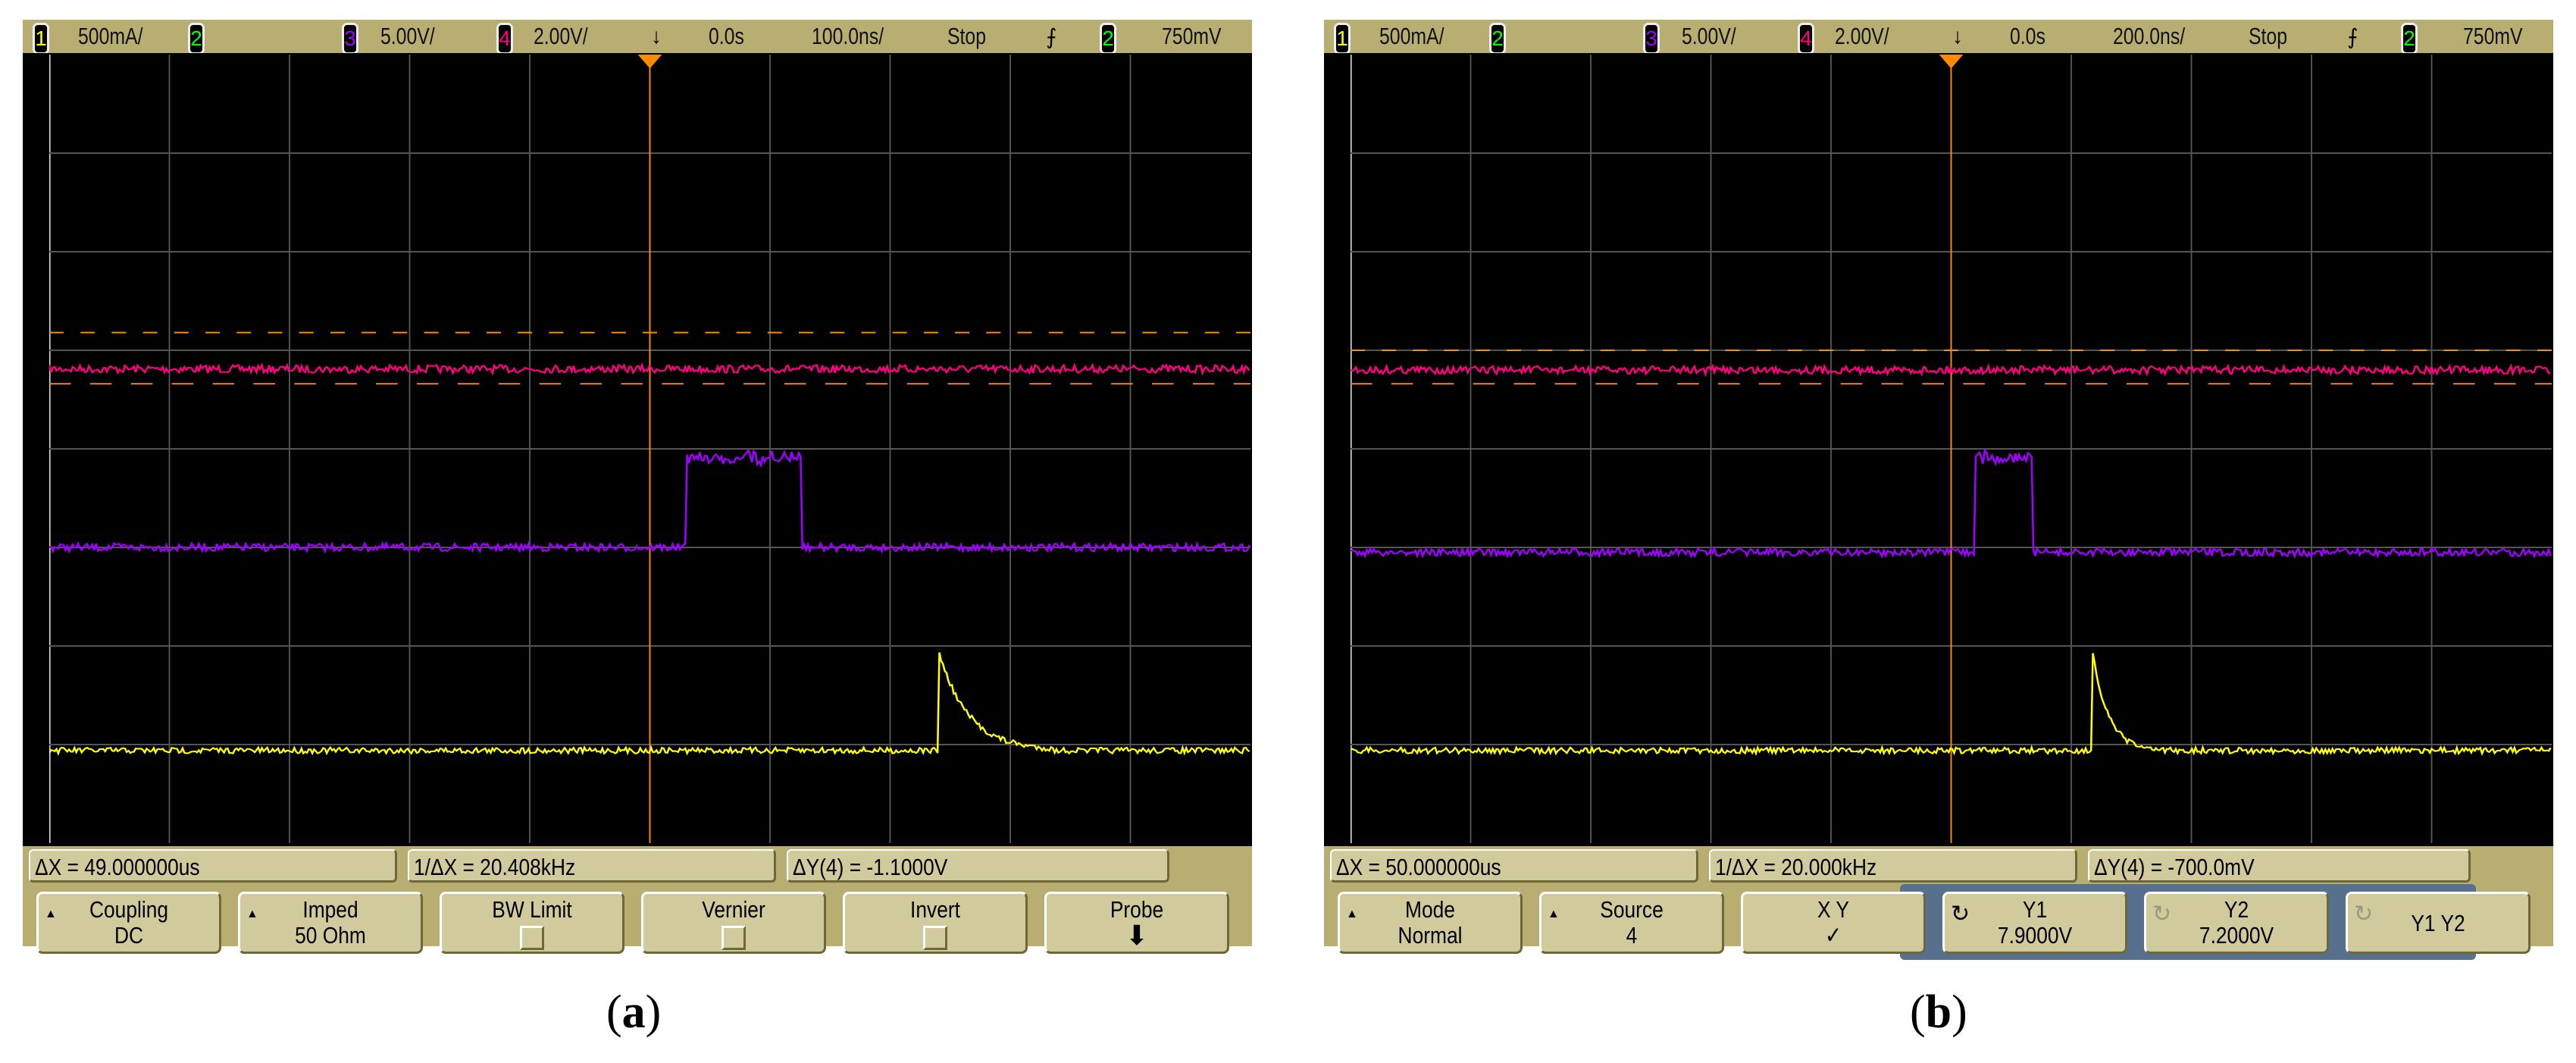  I want to click on softkey-probe: Probe ⬇, so click(1137, 923).